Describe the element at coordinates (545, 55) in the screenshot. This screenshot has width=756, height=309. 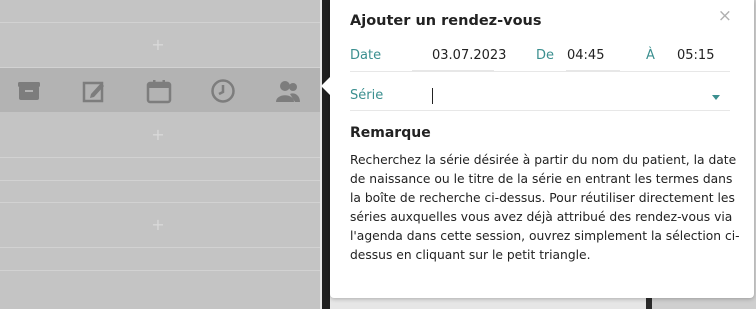
I see `from-label: De` at that location.